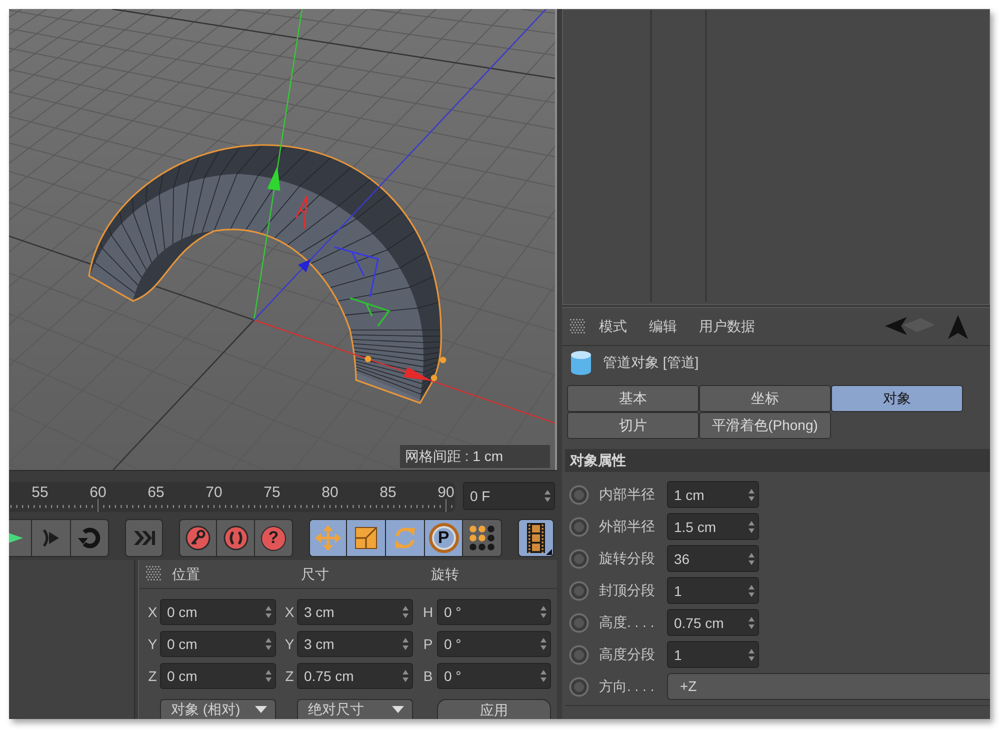  I want to click on frame-field: 0 F, so click(509, 496).